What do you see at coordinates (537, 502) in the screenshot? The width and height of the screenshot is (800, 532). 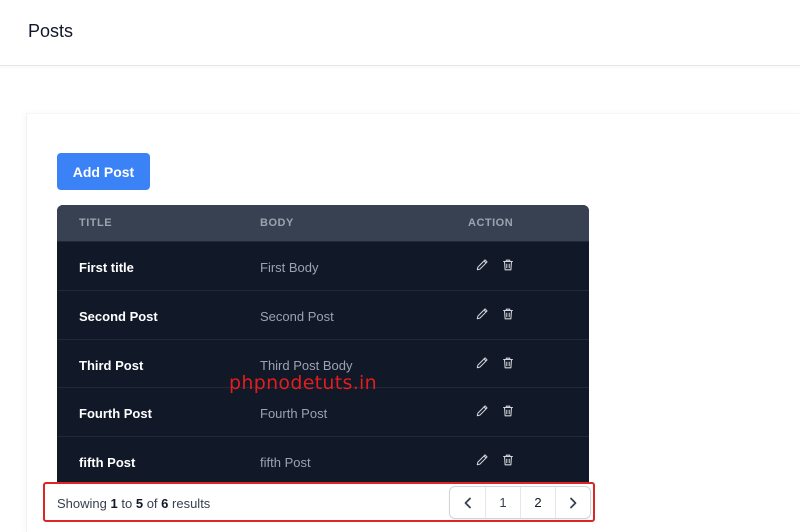 I see `page-button-2: 2` at bounding box center [537, 502].